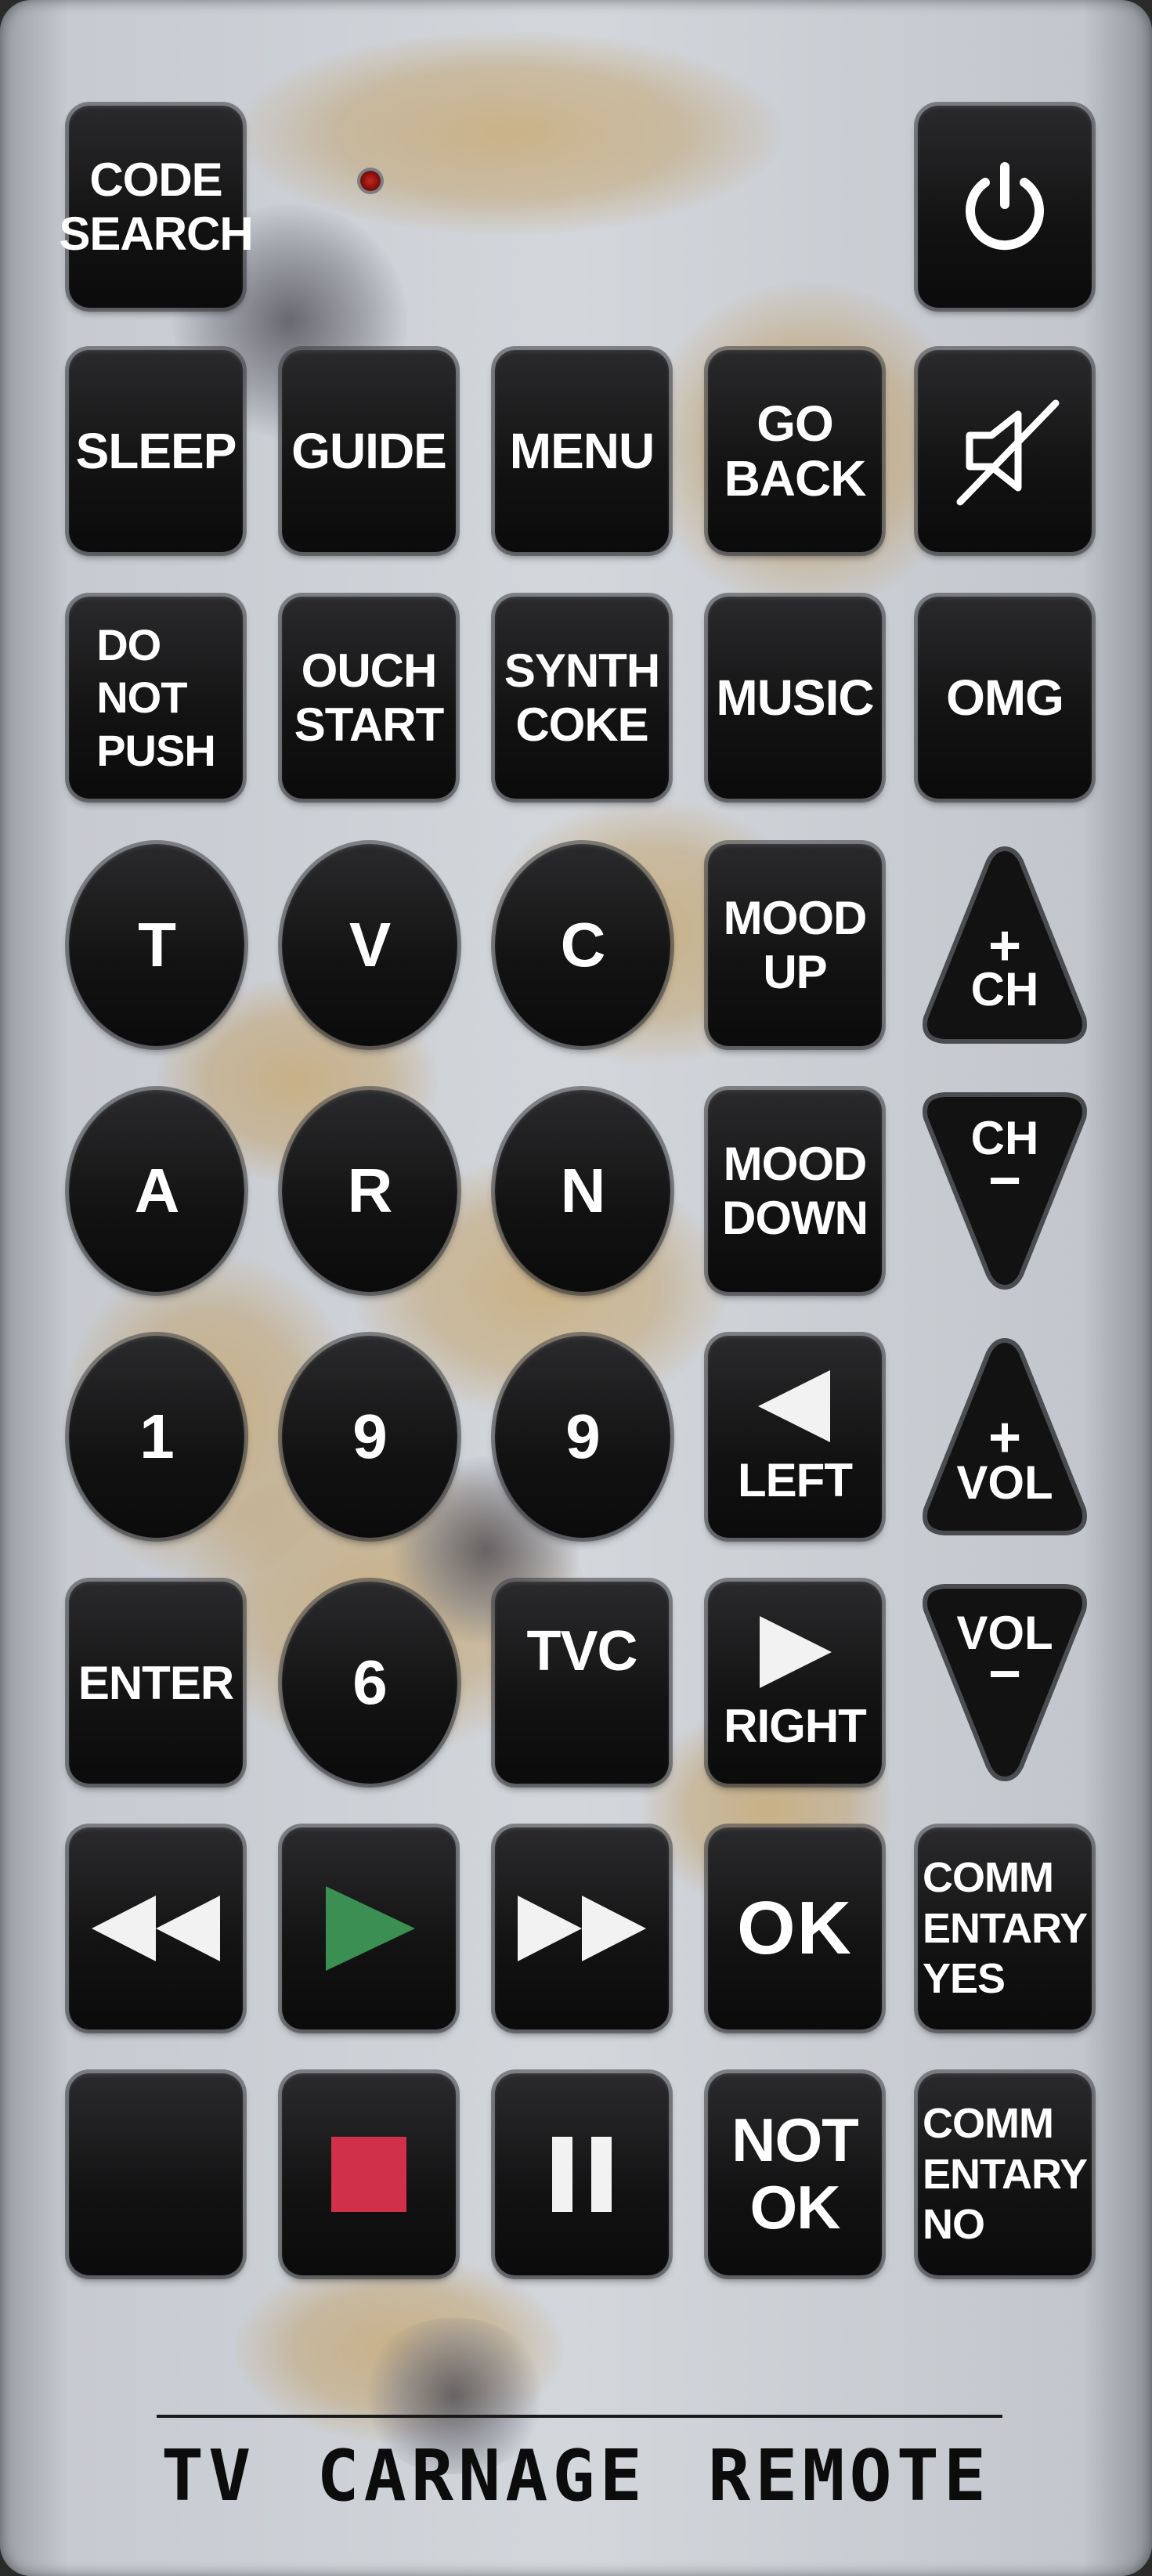 This screenshot has width=1152, height=2576. What do you see at coordinates (1005, 1437) in the screenshot?
I see `volume-up-button: + VOL` at bounding box center [1005, 1437].